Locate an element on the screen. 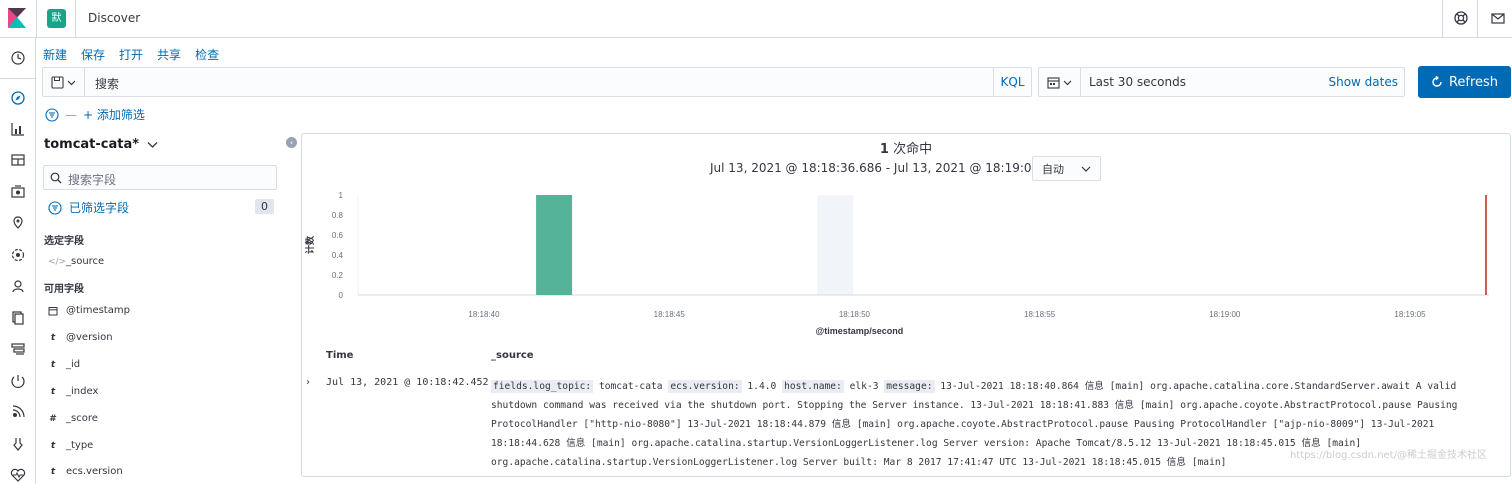  field-name: _score is located at coordinates (82, 418).